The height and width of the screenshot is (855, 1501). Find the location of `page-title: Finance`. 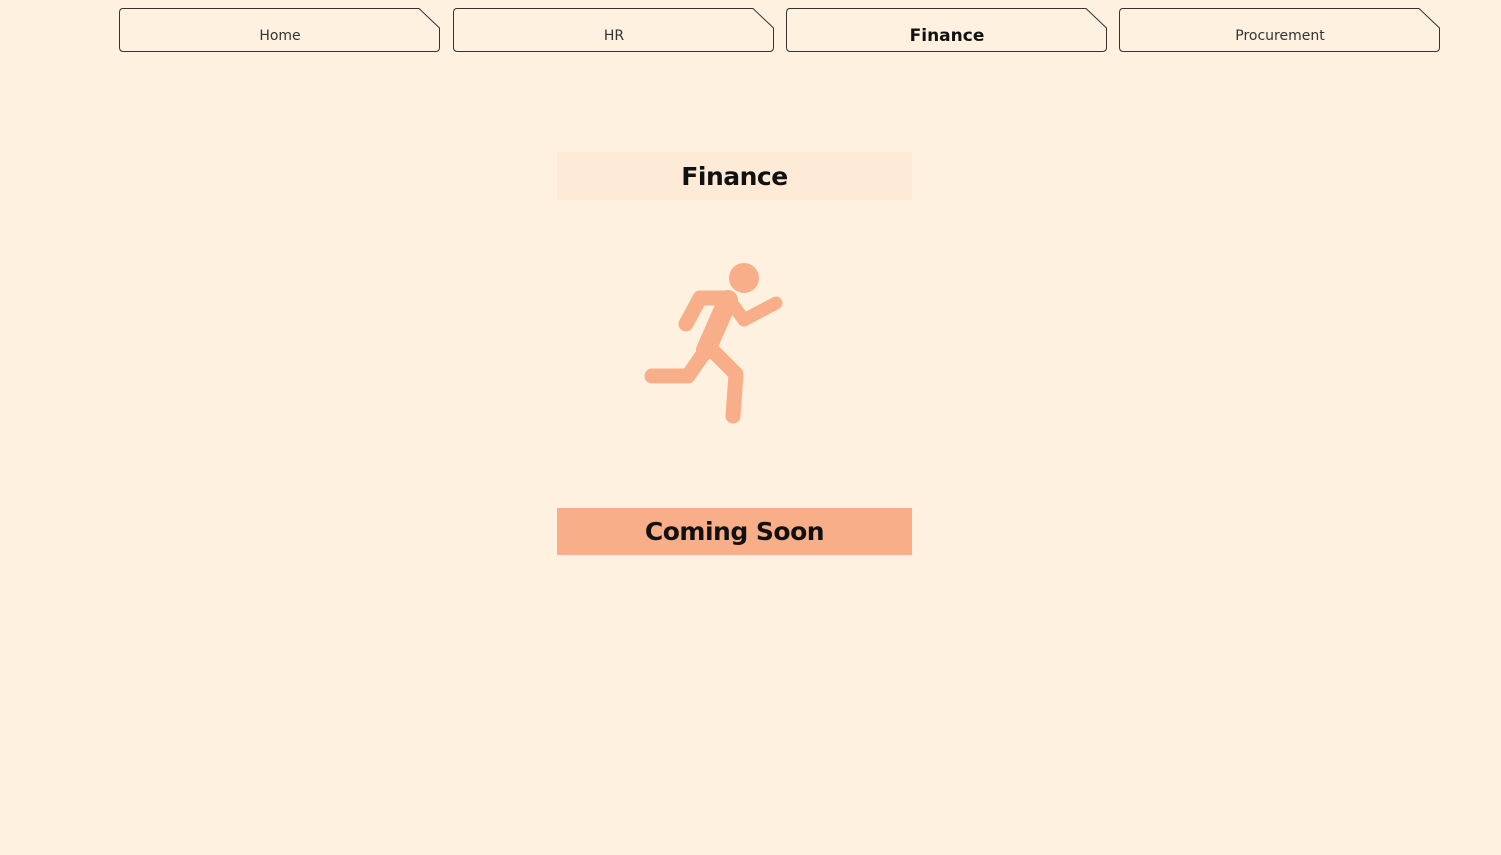

page-title: Finance is located at coordinates (734, 176).